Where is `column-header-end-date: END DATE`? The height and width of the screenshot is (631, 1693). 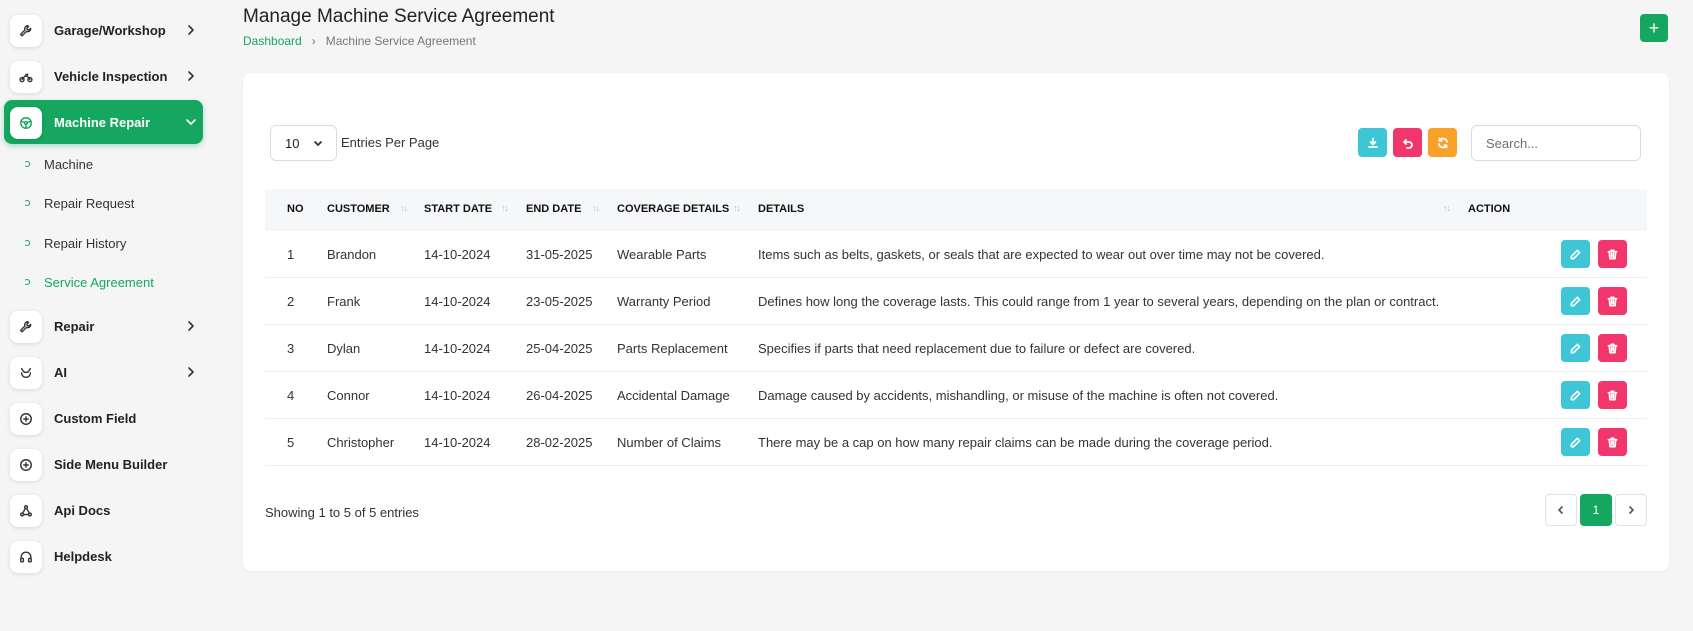 column-header-end-date: END DATE is located at coordinates (553, 209).